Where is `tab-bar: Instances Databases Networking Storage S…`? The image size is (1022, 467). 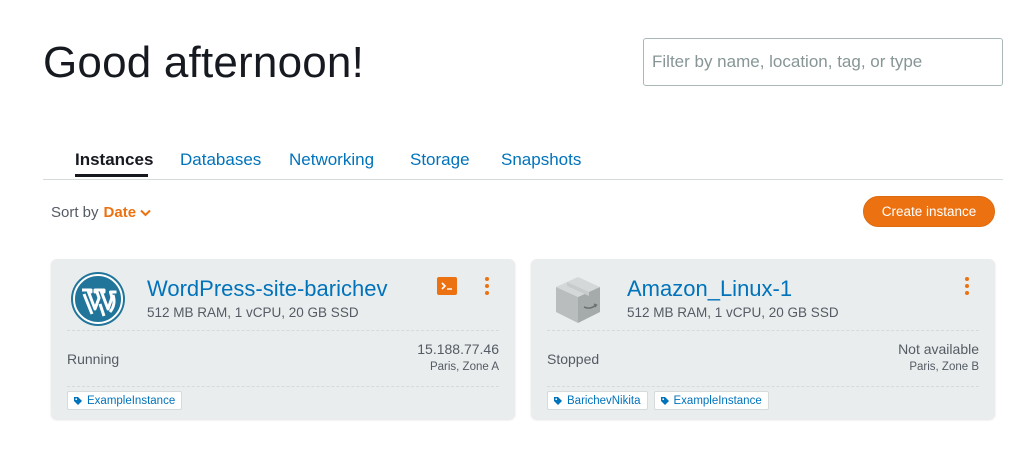 tab-bar: Instances Databases Networking Storage S… is located at coordinates (523, 160).